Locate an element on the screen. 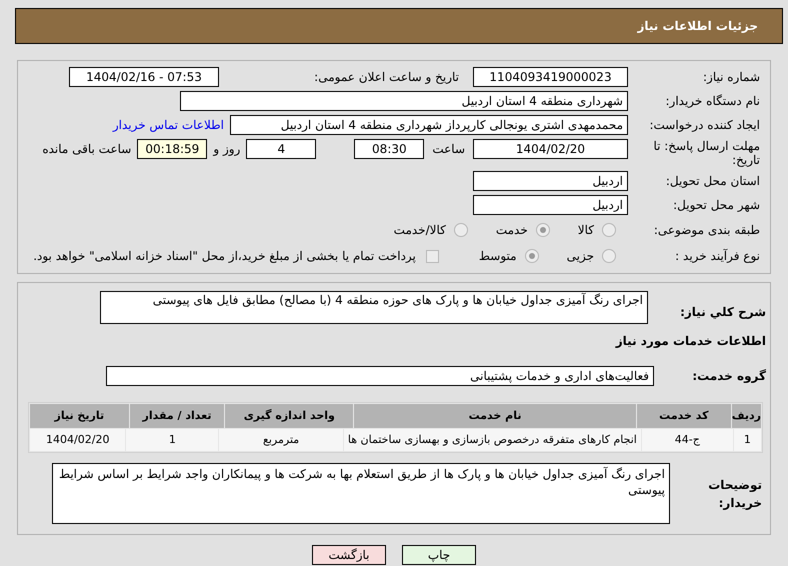 The height and width of the screenshot is (566, 788). radio-label: جزیی is located at coordinates (580, 256).